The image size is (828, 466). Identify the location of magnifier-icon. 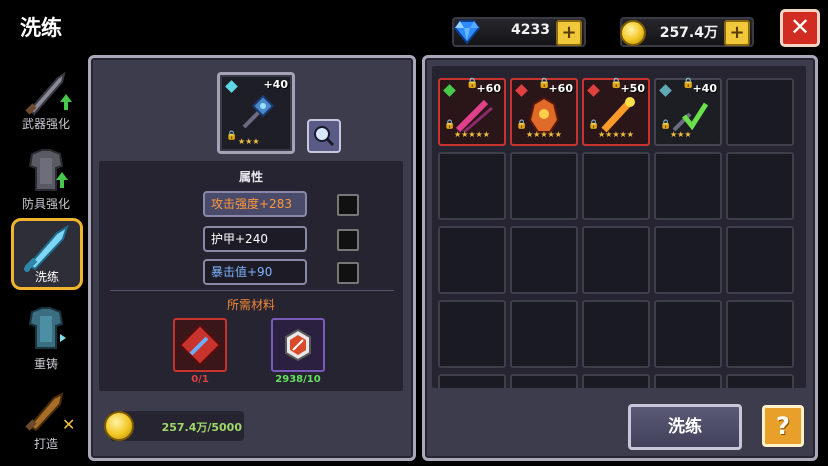
(324, 136).